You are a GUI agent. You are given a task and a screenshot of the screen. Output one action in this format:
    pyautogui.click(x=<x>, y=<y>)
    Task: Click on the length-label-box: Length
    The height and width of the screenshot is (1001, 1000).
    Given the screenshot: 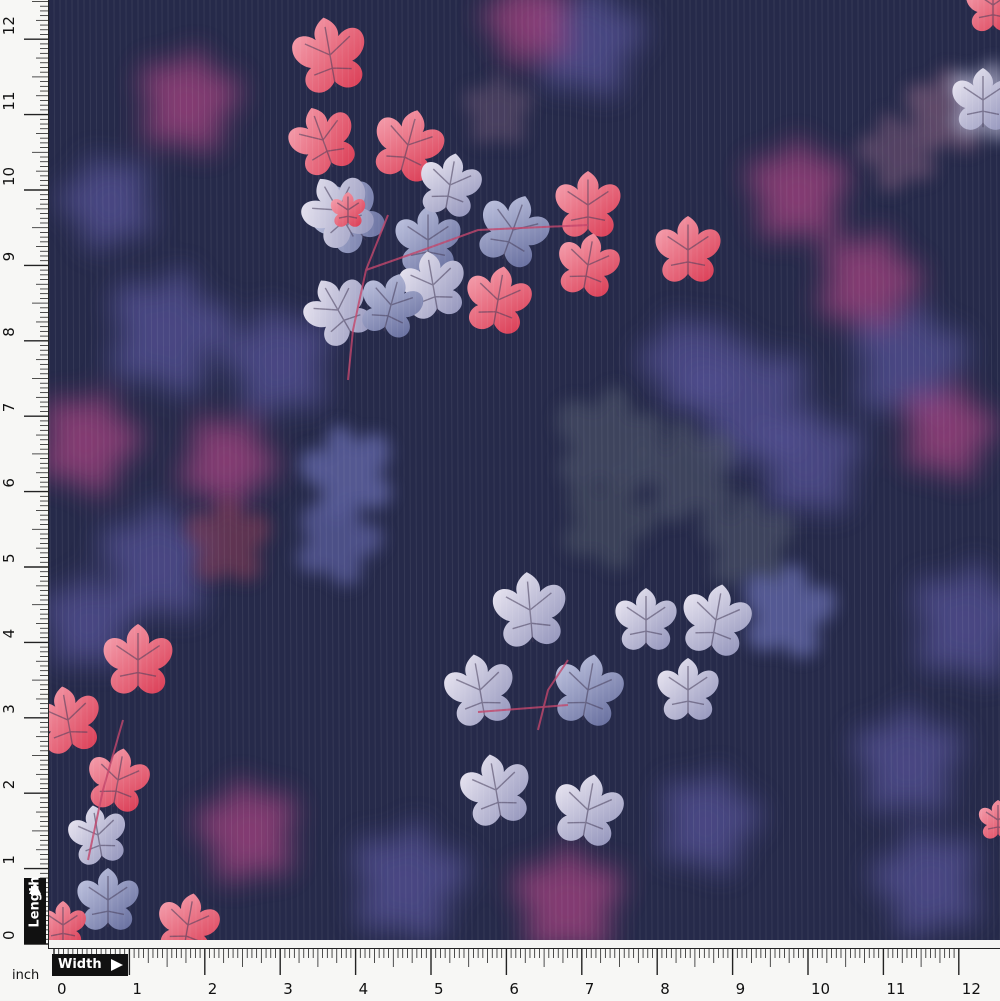 What is the action you would take?
    pyautogui.click(x=35, y=910)
    